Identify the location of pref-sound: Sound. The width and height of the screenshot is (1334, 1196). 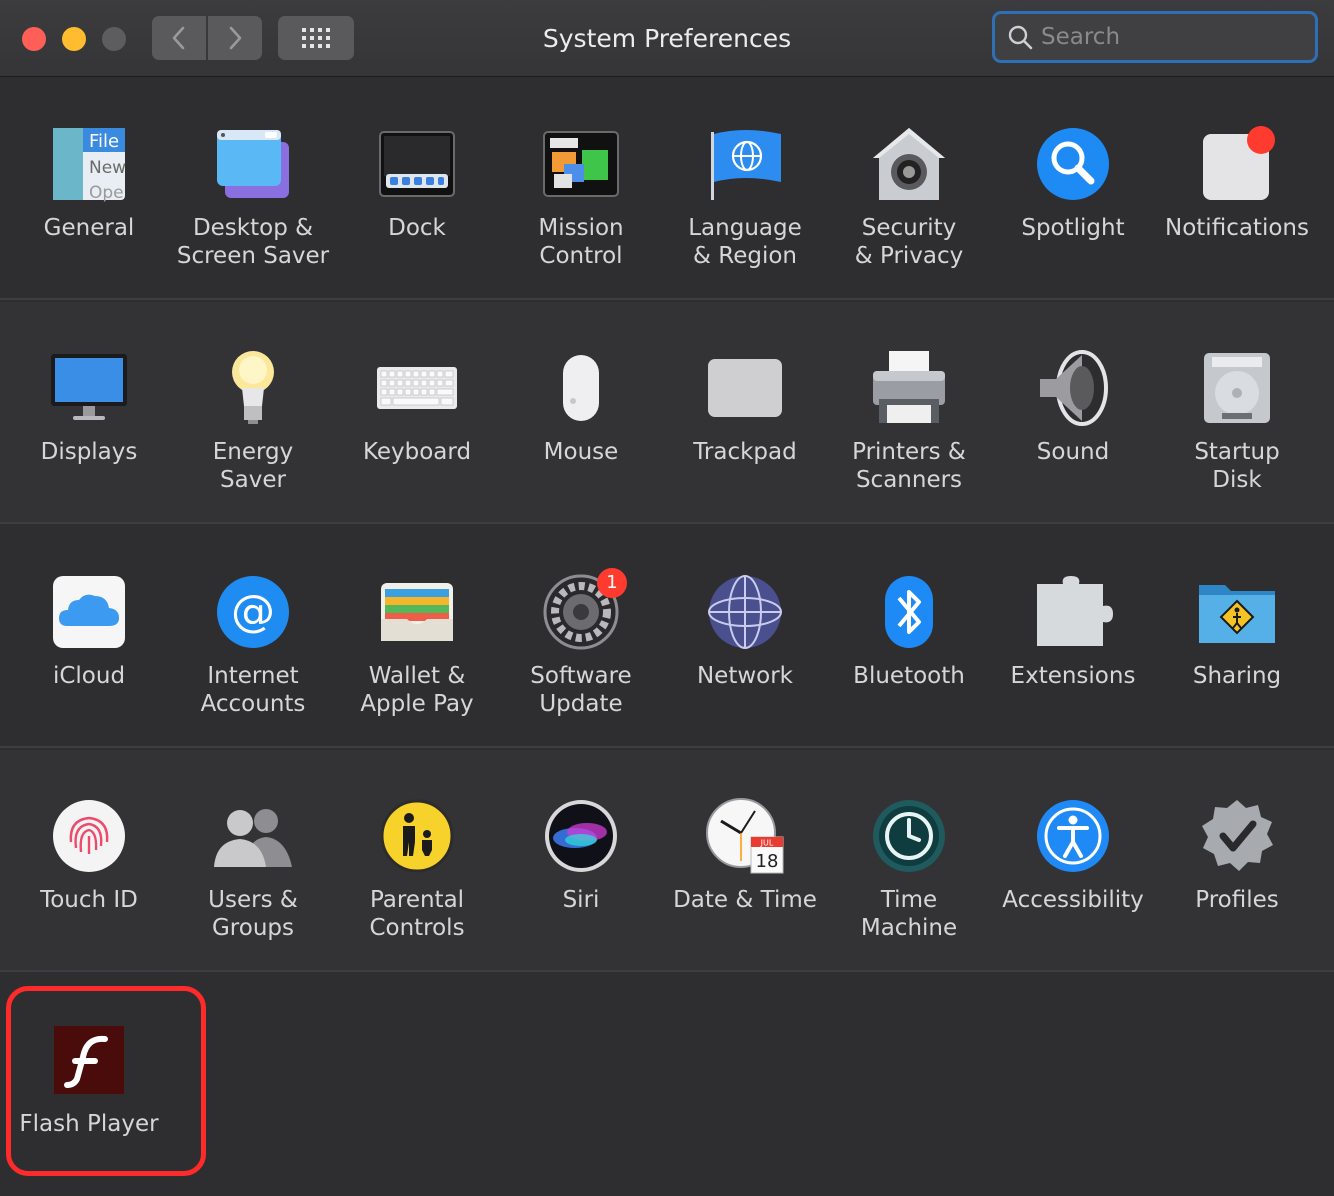
(1073, 413).